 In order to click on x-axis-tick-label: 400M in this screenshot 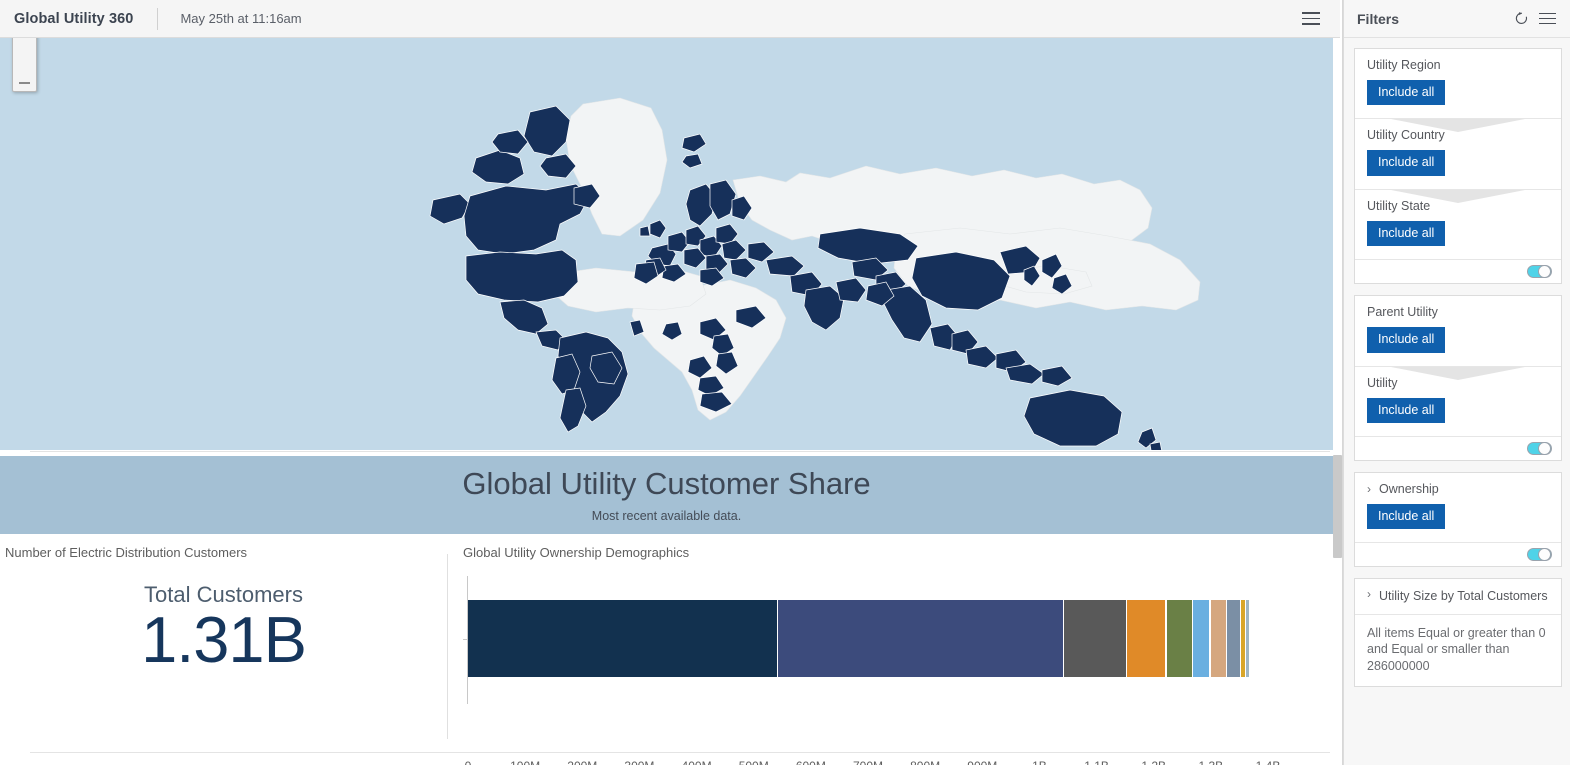, I will do `click(697, 762)`.